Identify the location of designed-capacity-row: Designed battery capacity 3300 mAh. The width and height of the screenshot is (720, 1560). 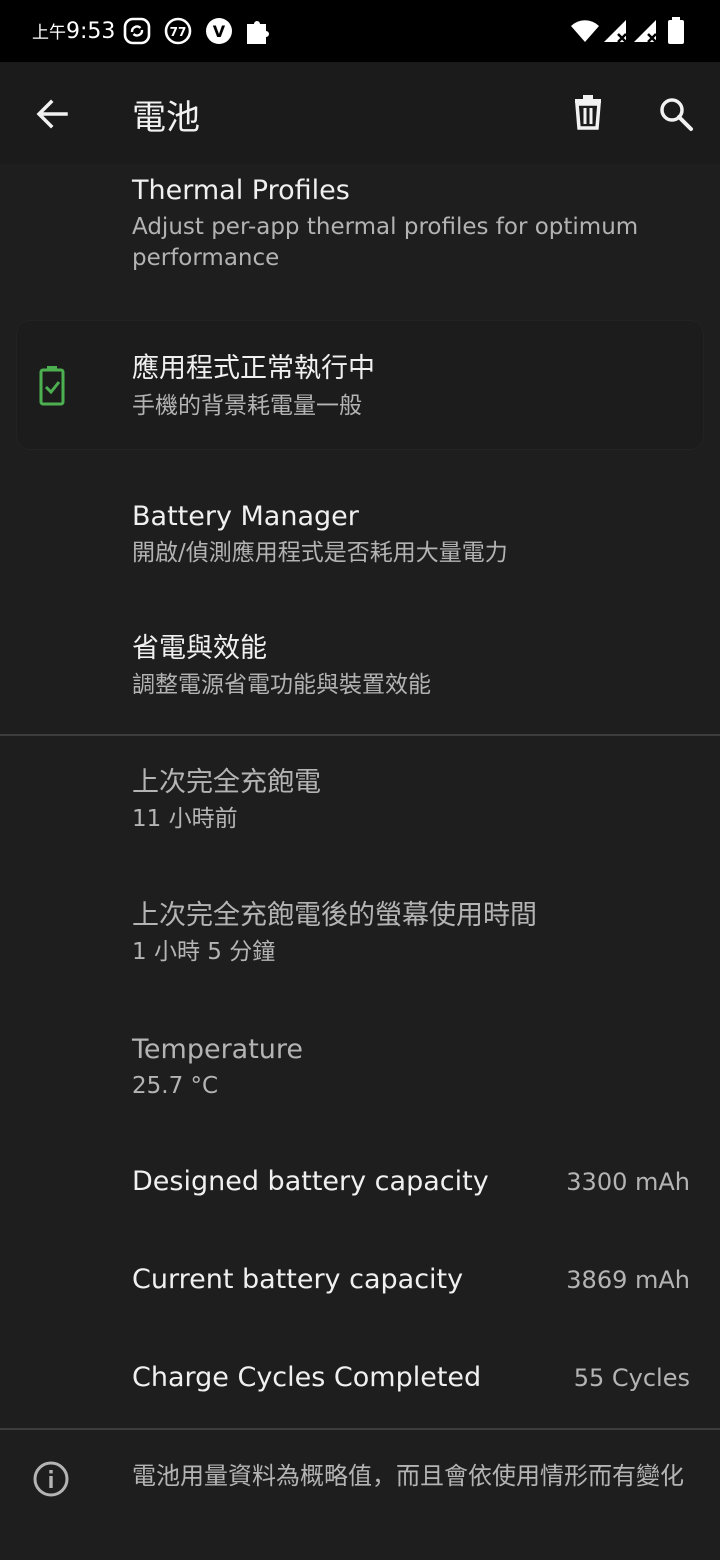
(411, 1181).